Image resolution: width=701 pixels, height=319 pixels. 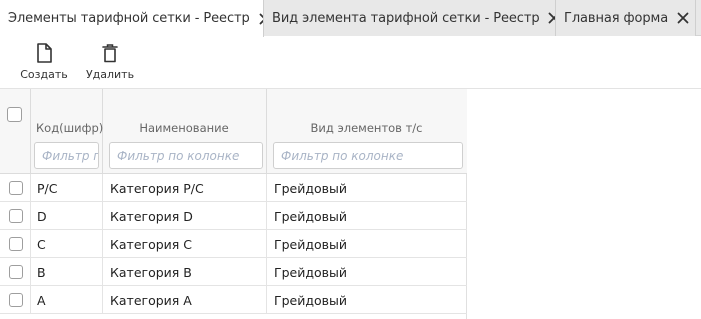 What do you see at coordinates (47, 188) in the screenshot?
I see `cell-code: P/C` at bounding box center [47, 188].